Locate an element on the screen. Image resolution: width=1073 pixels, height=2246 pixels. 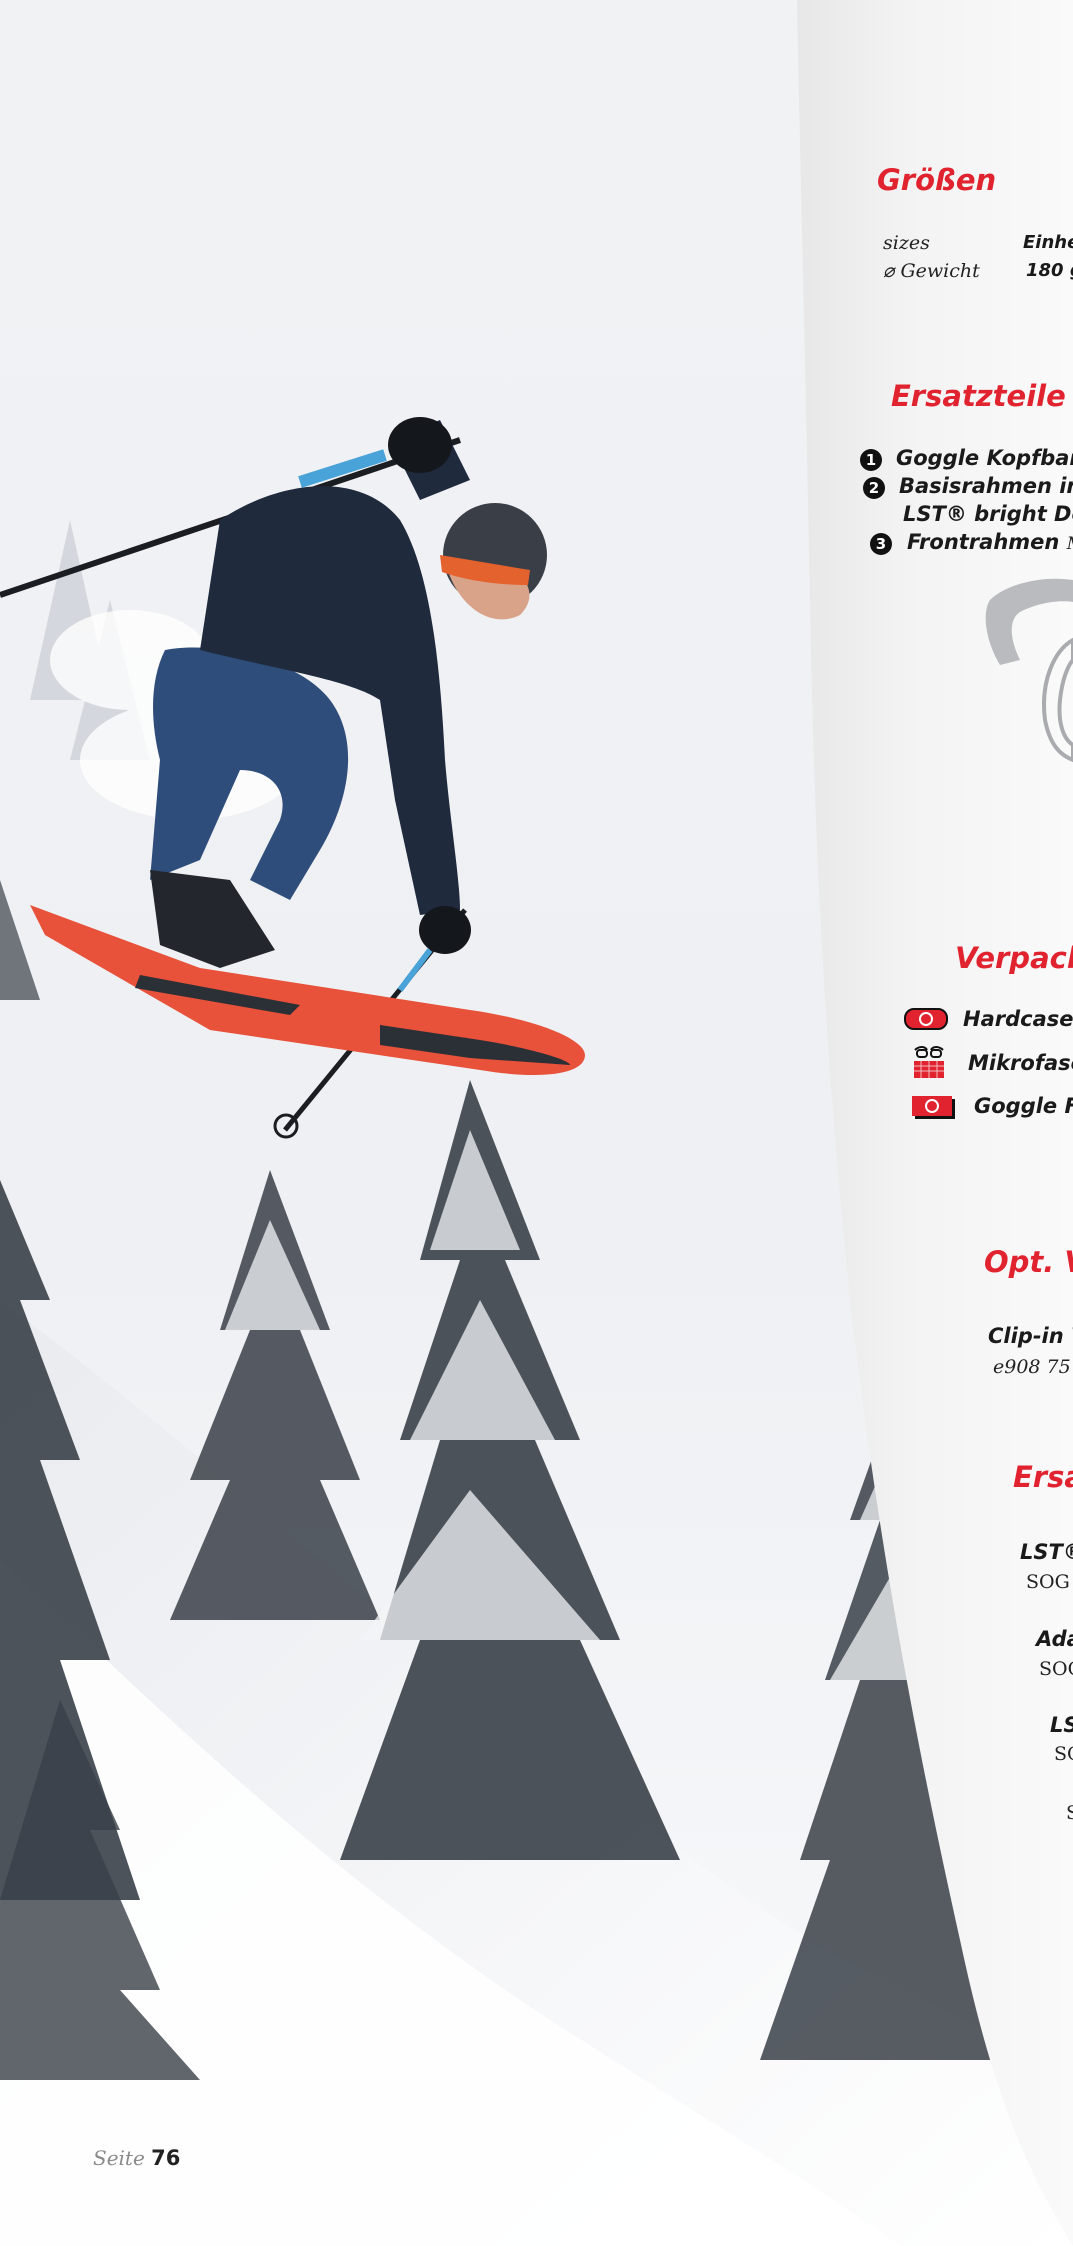
spare-part-item: LST® bright Dop is located at coordinates (988, 514).